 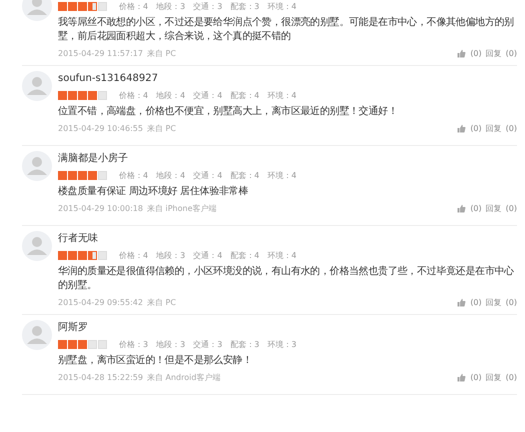 What do you see at coordinates (286, 279) in the screenshot?
I see `review-text: 华润的质量还是很值得信赖的，小区环境没的说，有山有水的，价格当然也贵了些，不过毕竟还是在市中心的别墅。` at bounding box center [286, 279].